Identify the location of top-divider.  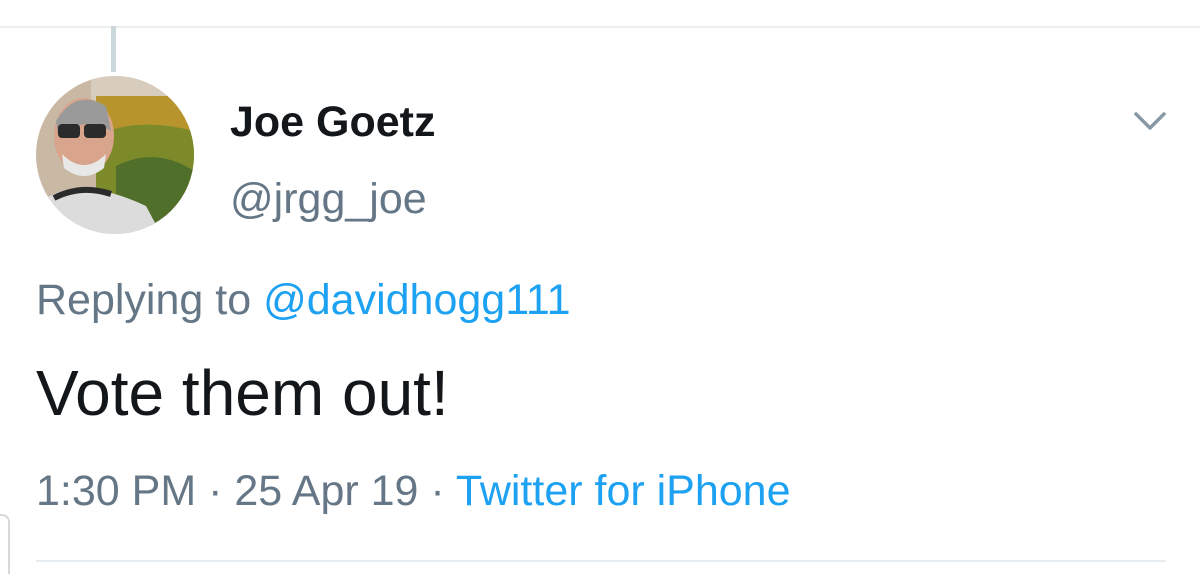
(600, 27).